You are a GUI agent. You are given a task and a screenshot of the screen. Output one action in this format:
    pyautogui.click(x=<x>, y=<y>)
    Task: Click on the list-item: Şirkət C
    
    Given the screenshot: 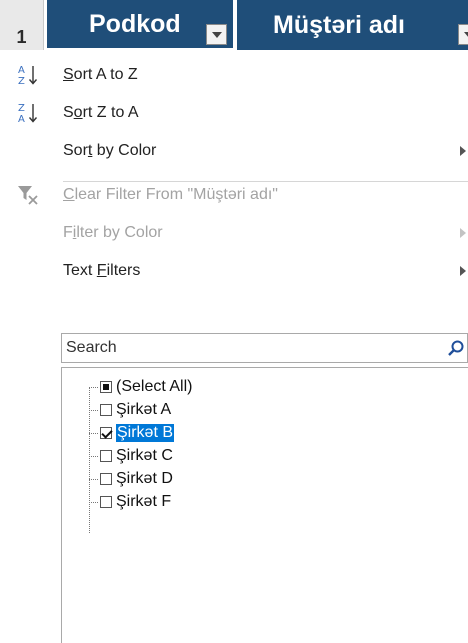 What is the action you would take?
    pyautogui.click(x=131, y=456)
    